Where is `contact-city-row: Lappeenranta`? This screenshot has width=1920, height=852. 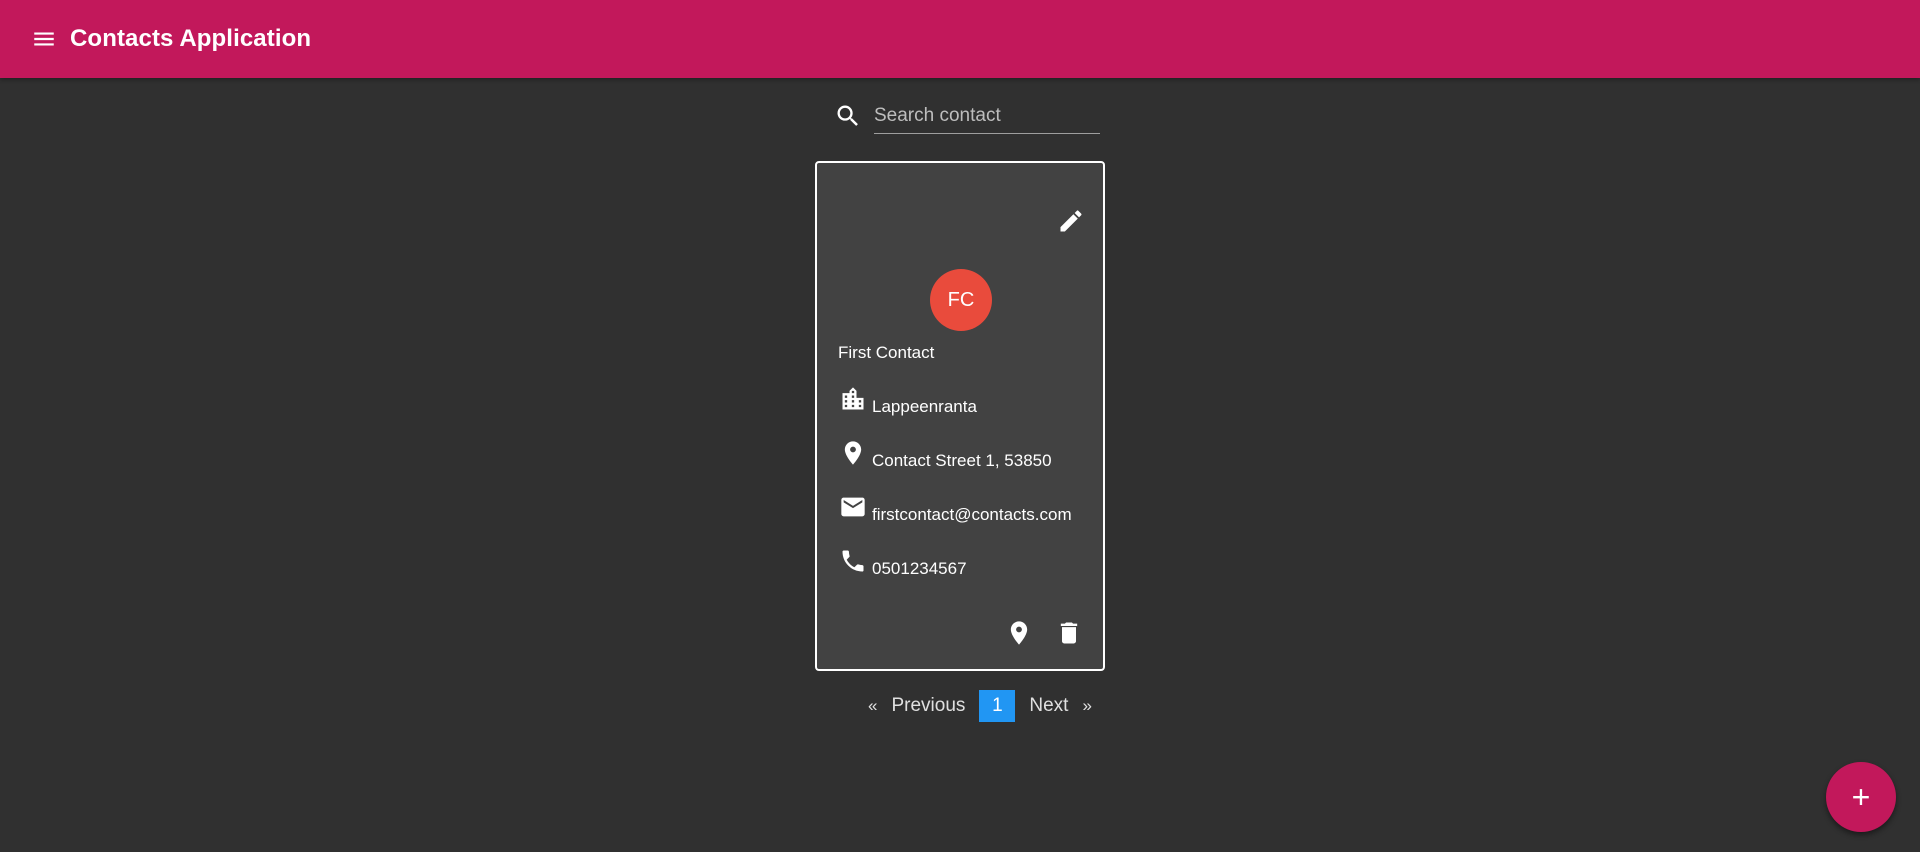 contact-city-row: Lappeenranta is located at coordinates (907, 403).